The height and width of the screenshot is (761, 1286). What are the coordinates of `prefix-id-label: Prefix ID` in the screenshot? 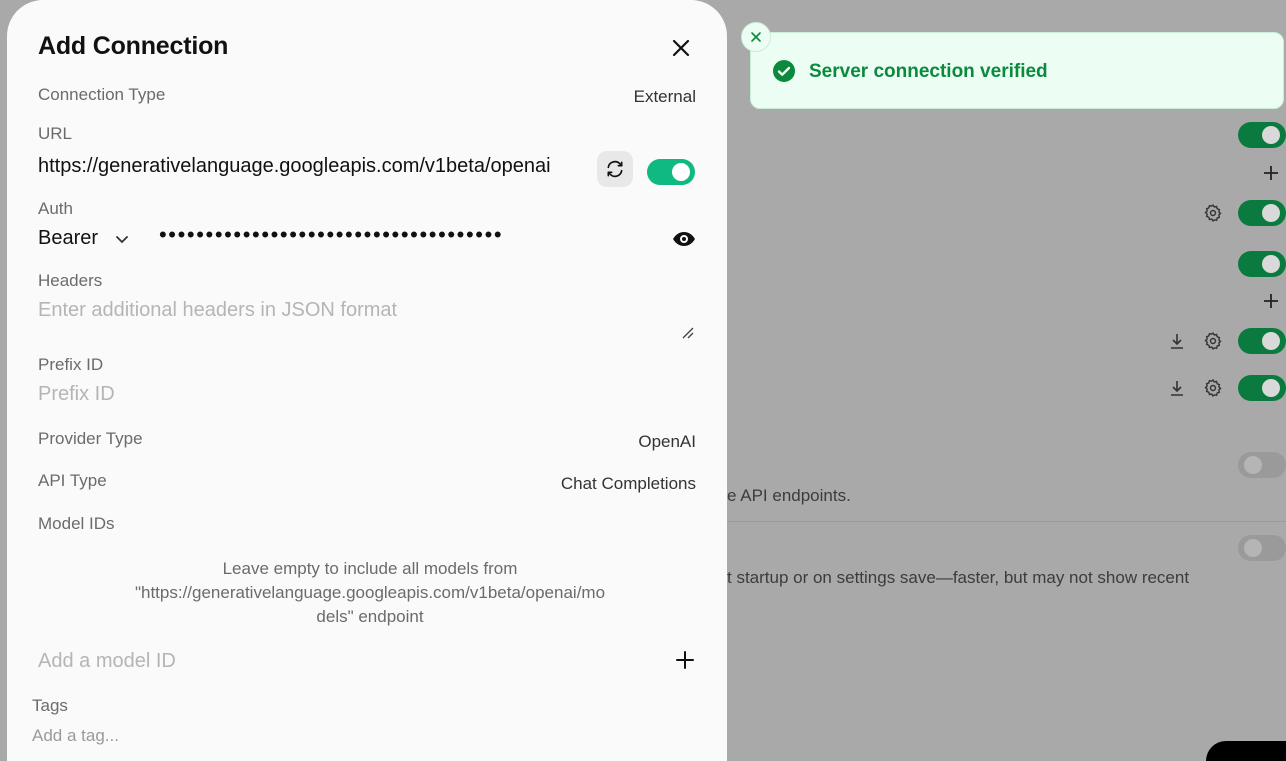 It's located at (71, 364).